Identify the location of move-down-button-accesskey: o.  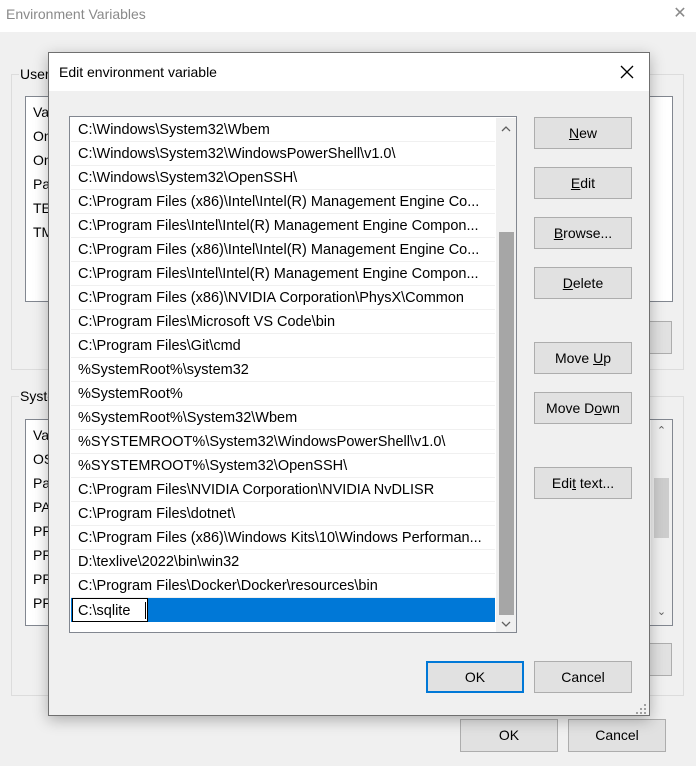
(598, 408).